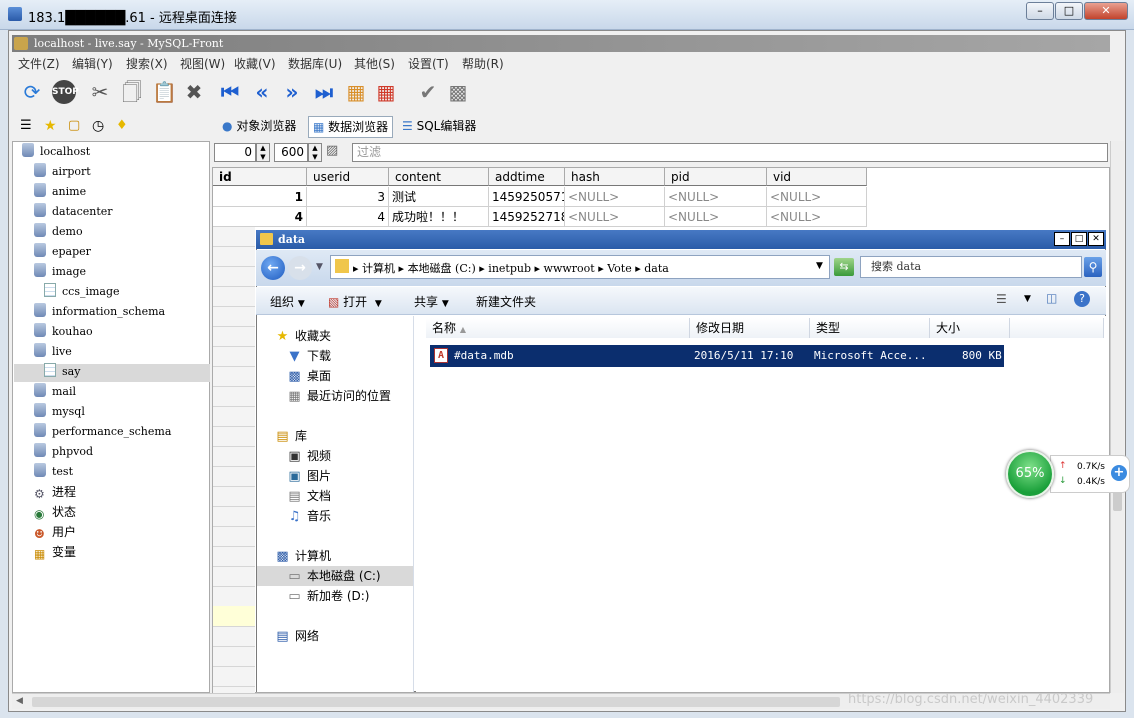 Image resolution: width=1134 pixels, height=718 pixels. I want to click on view-dropdown-icon: ▼, so click(1027, 299).